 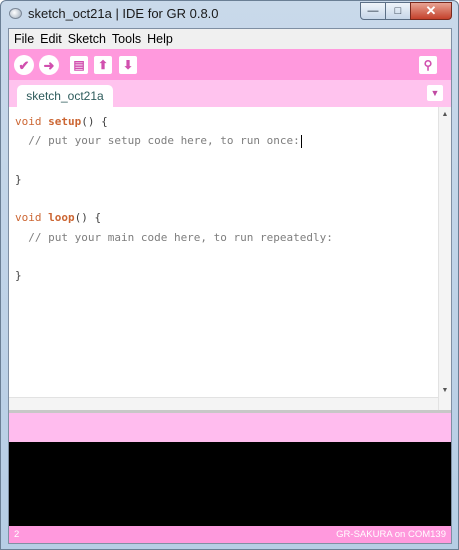 I want to click on toolbar: ✔ ➜ ▤ ⬆ ⬇ ⚲, so click(x=230, y=64).